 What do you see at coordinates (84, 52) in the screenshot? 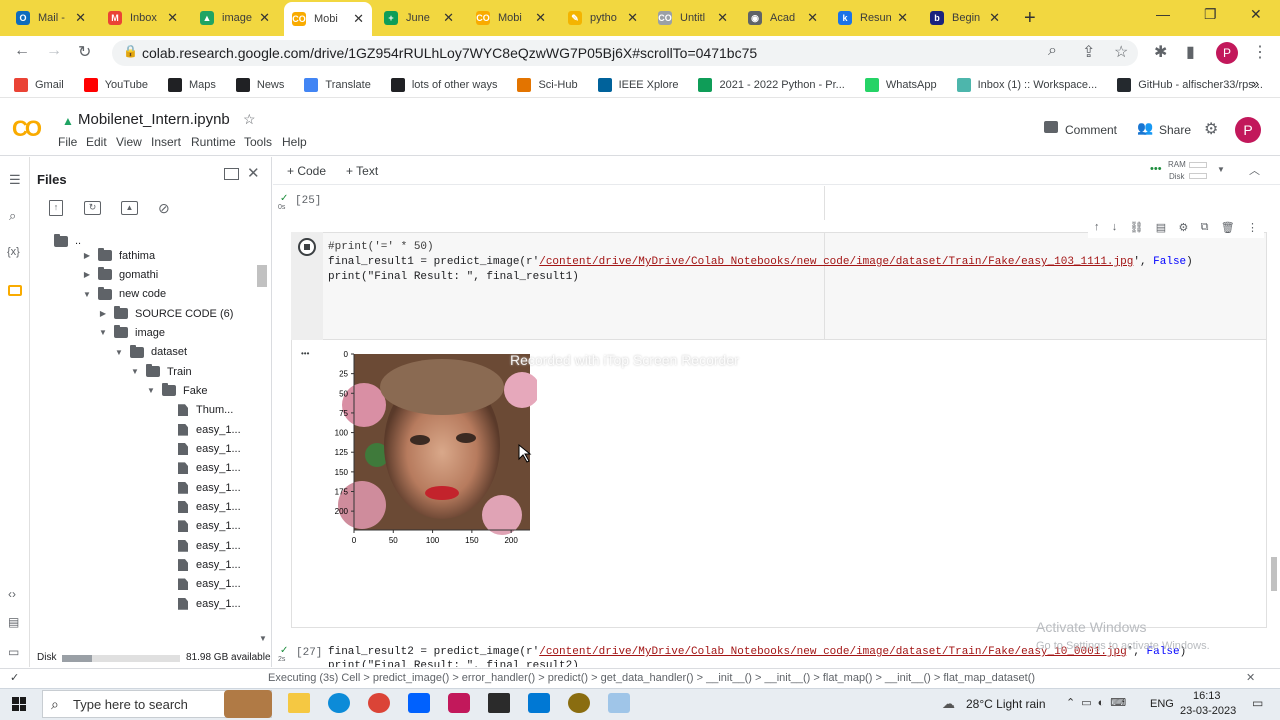
I see `reload-icon: ↻` at bounding box center [84, 52].